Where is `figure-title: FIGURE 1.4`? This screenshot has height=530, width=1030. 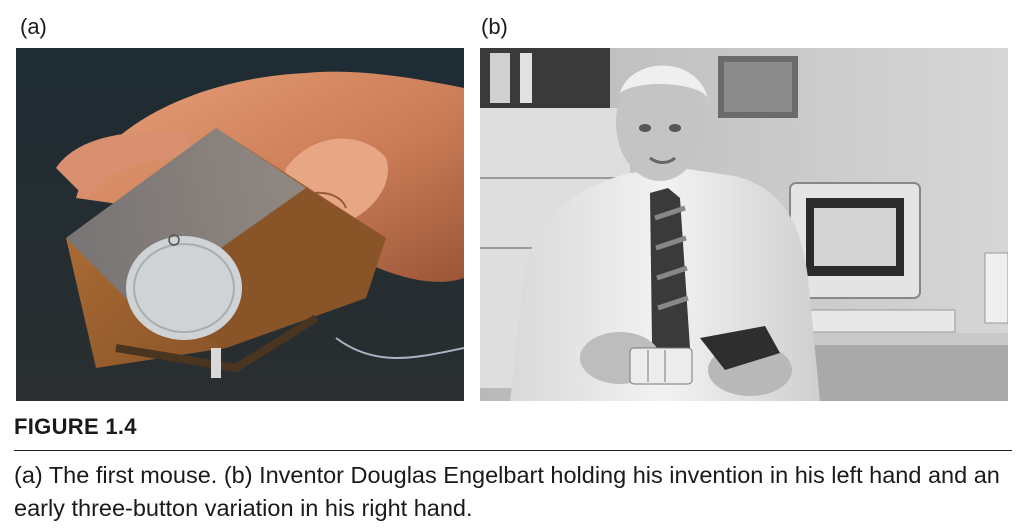 figure-title: FIGURE 1.4 is located at coordinates (75, 426).